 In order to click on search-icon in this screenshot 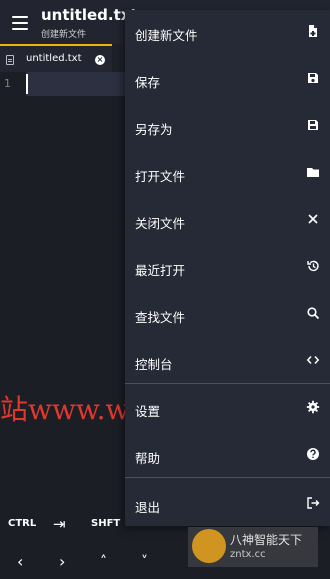, I will do `click(313, 313)`.